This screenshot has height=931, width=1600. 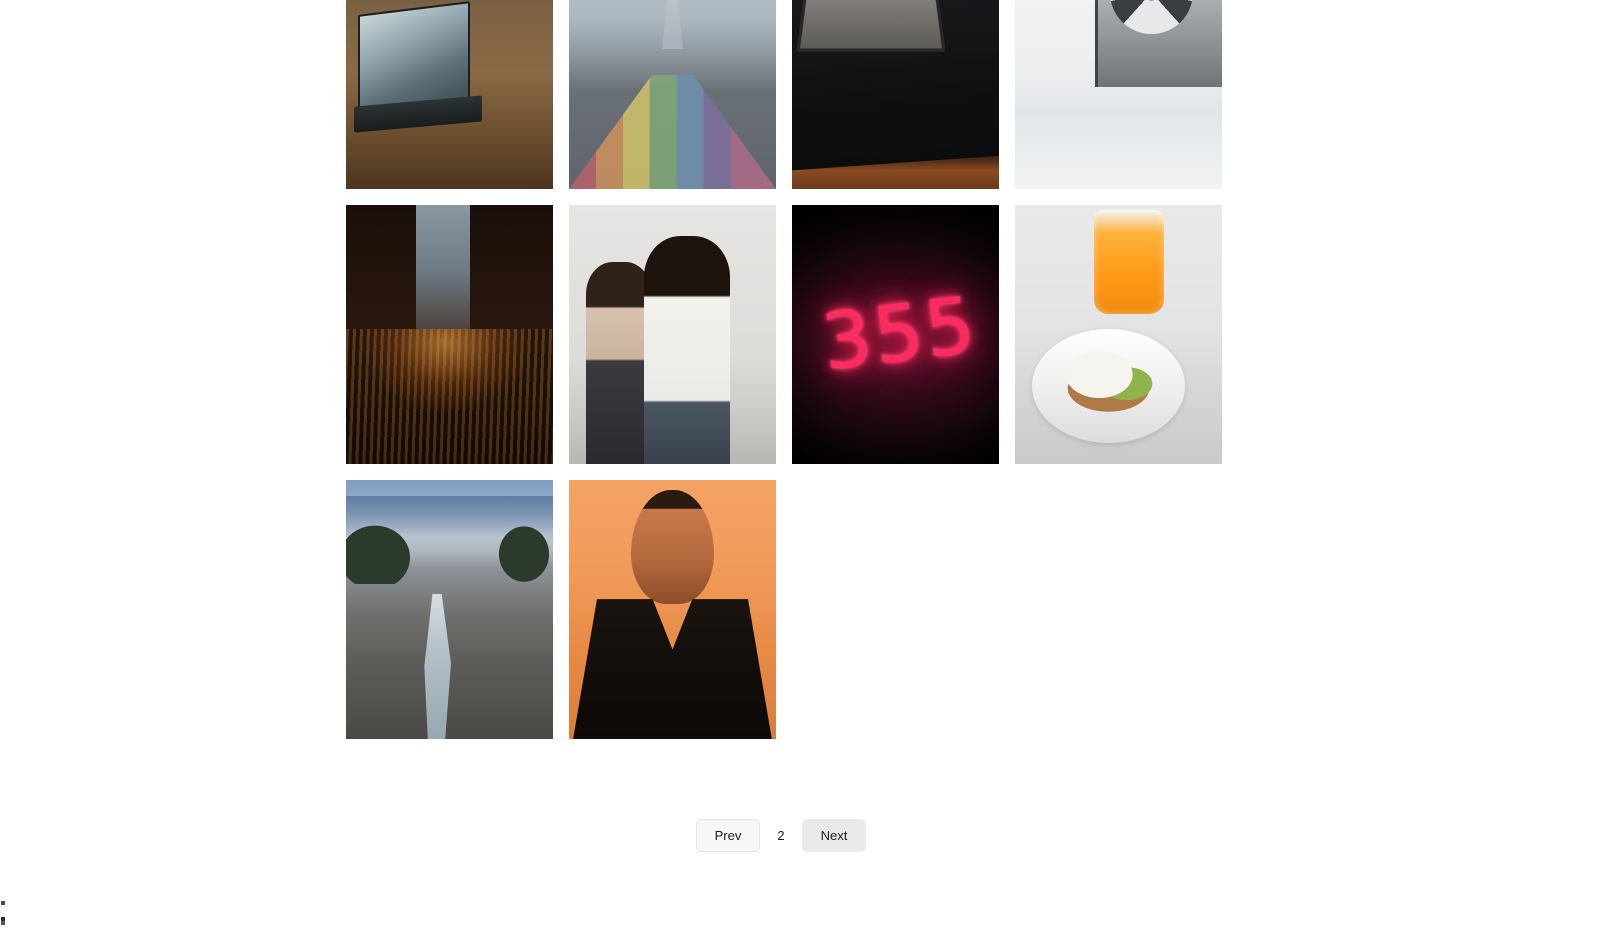 I want to click on photo-man-portrait, so click(x=672, y=609).